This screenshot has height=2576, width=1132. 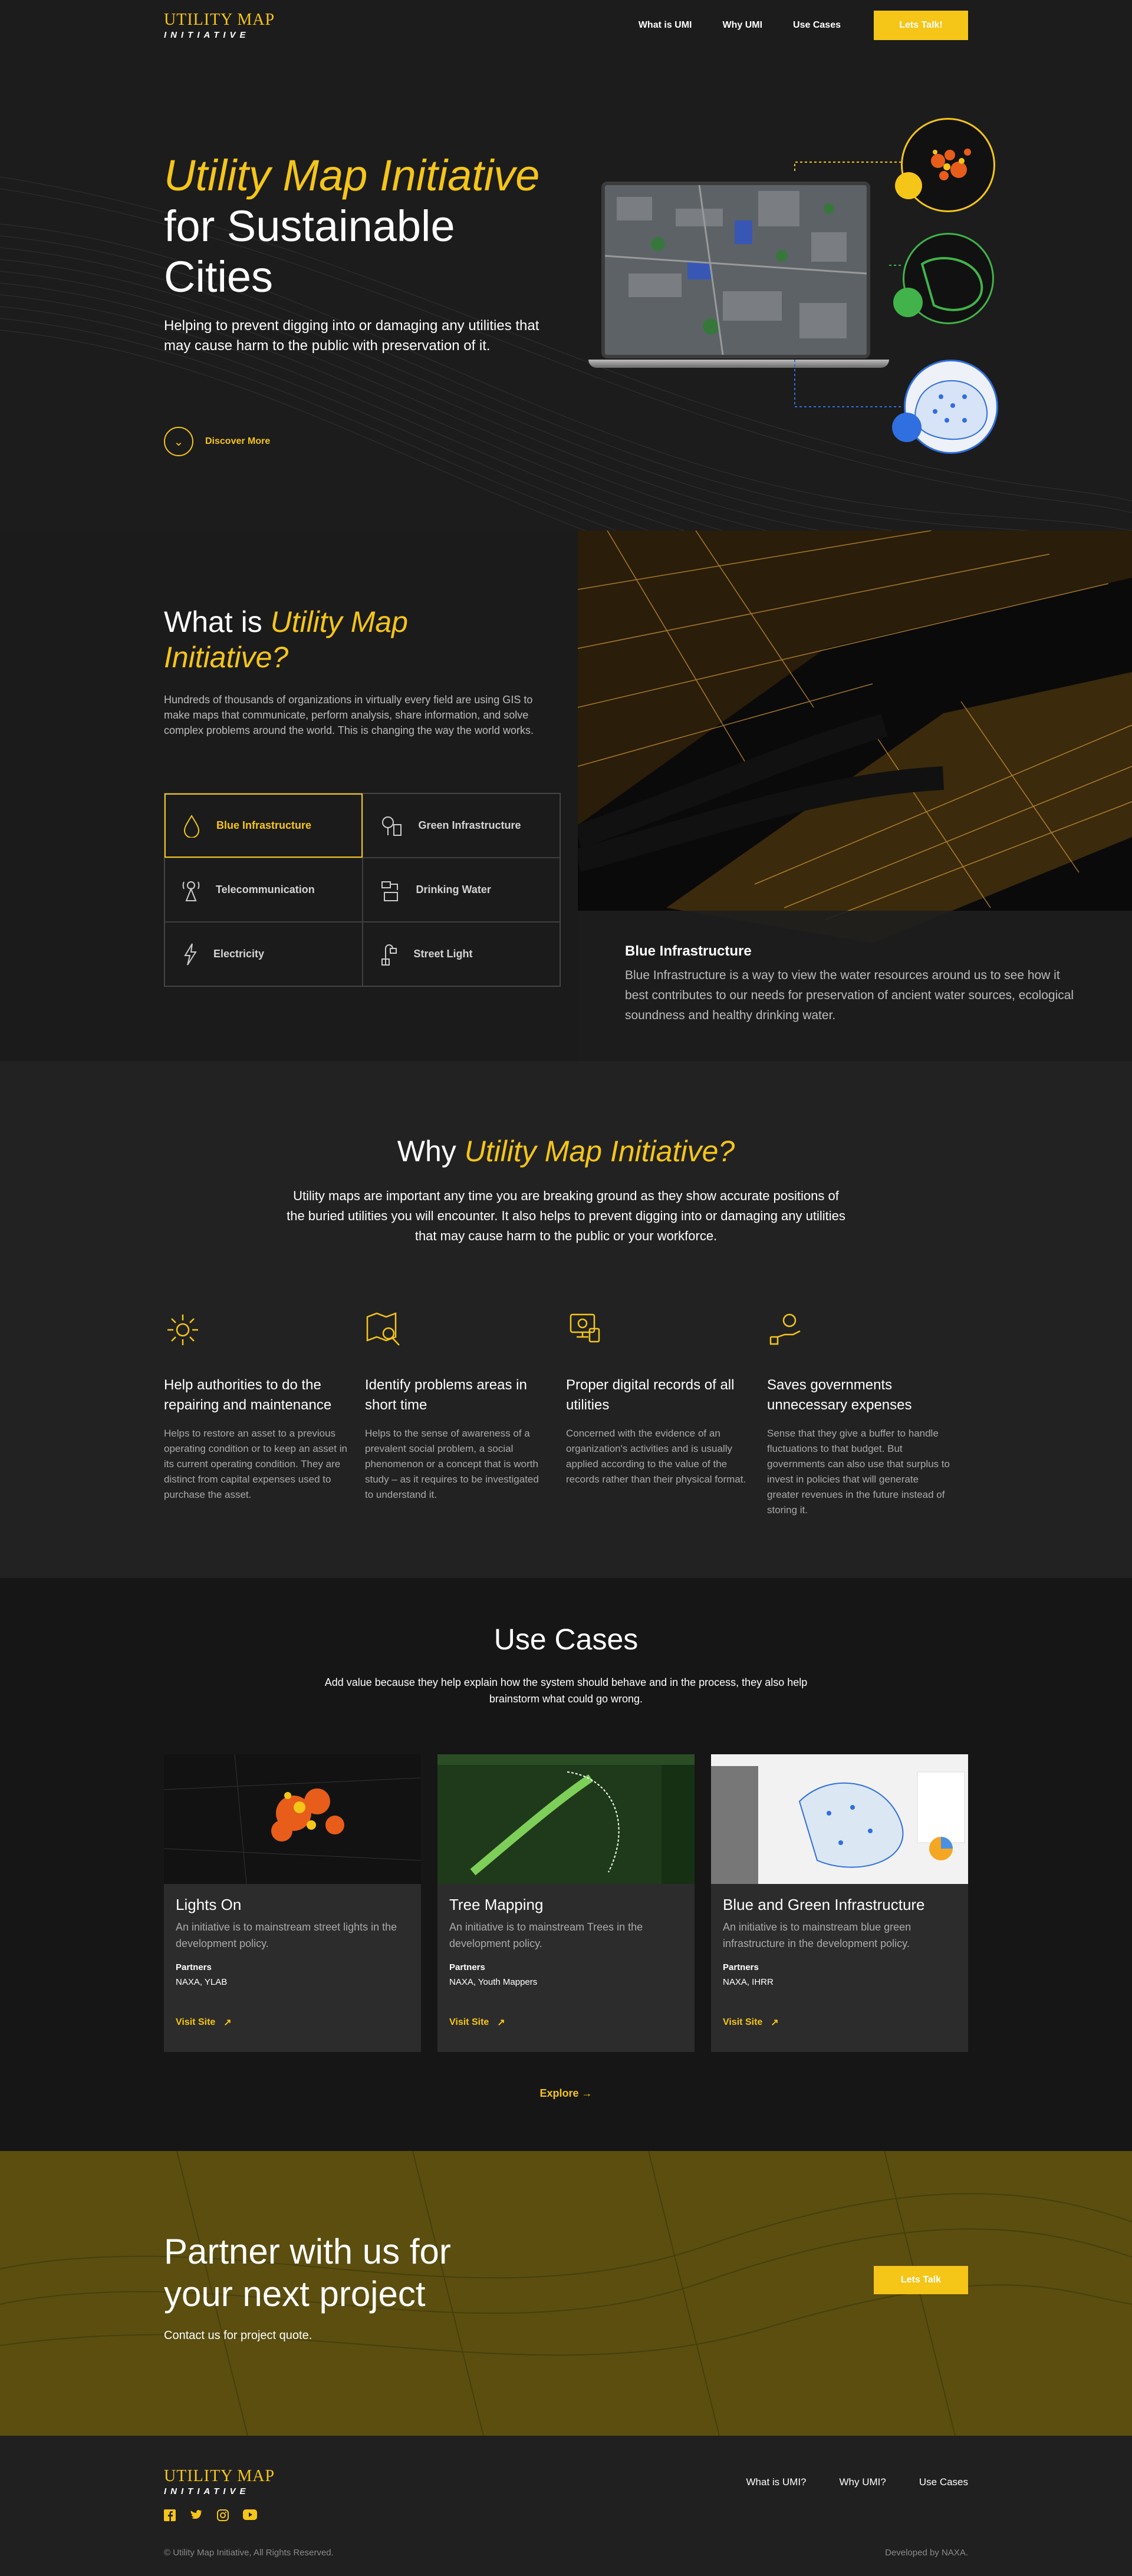 I want to click on card-title: Tree Mapping, so click(x=497, y=1904).